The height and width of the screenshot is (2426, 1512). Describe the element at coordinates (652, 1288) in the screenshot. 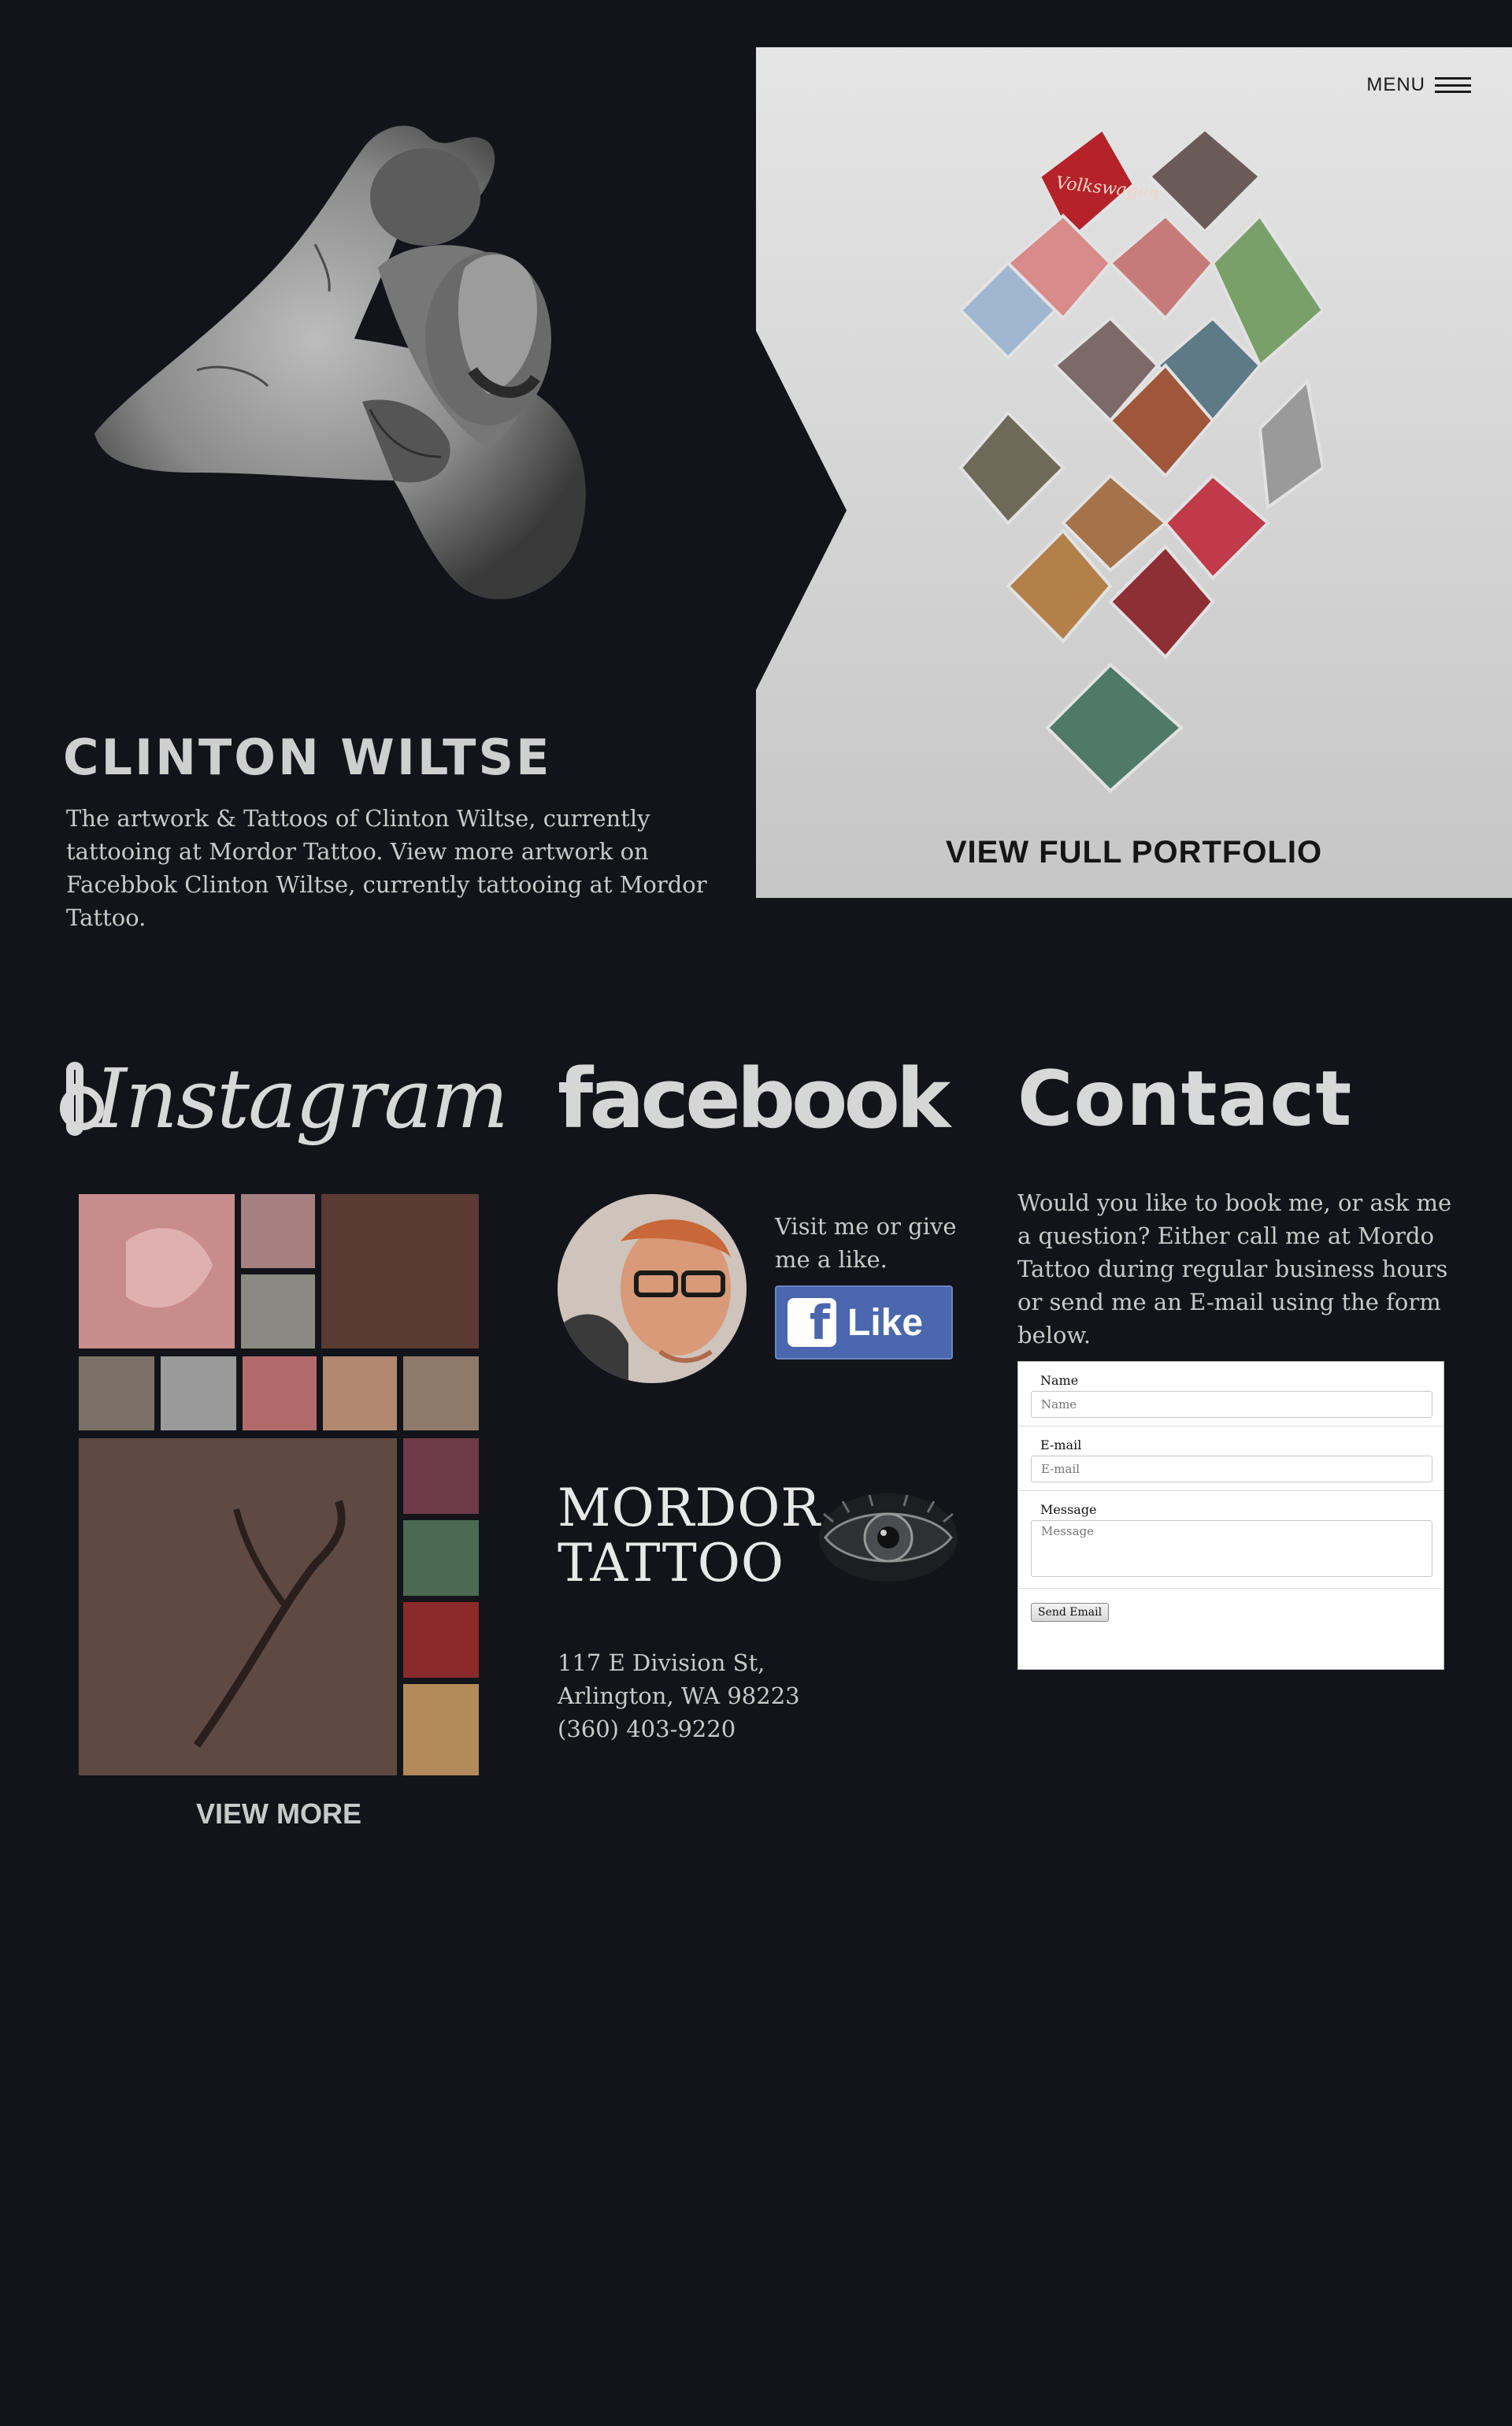

I see `facebook-avatar` at that location.